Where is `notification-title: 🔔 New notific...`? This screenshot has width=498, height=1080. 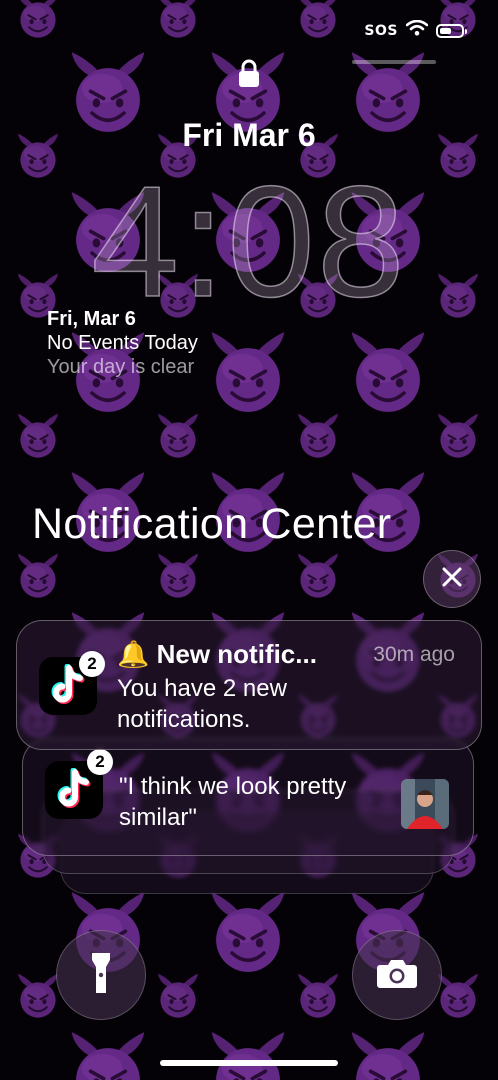 notification-title: 🔔 New notific... is located at coordinates (217, 654).